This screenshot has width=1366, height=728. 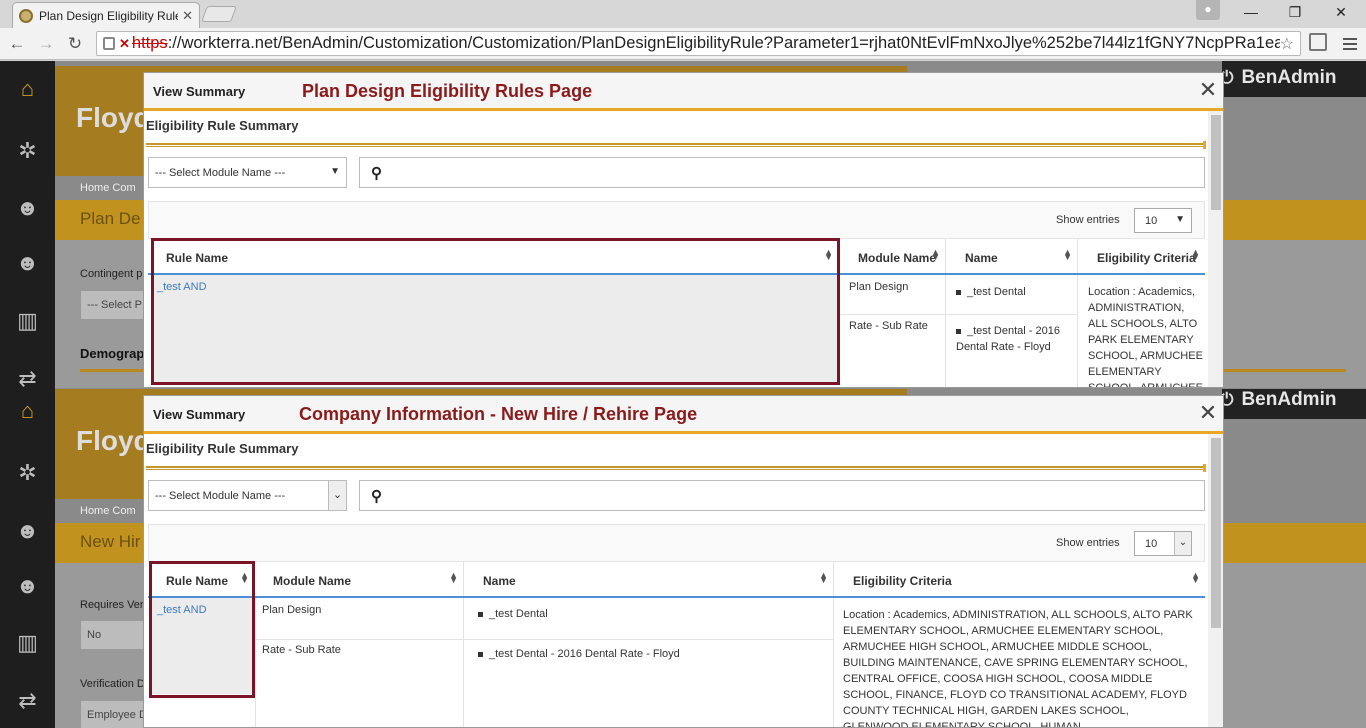 What do you see at coordinates (187, 16) in the screenshot?
I see `tab-close-icon: ✕` at bounding box center [187, 16].